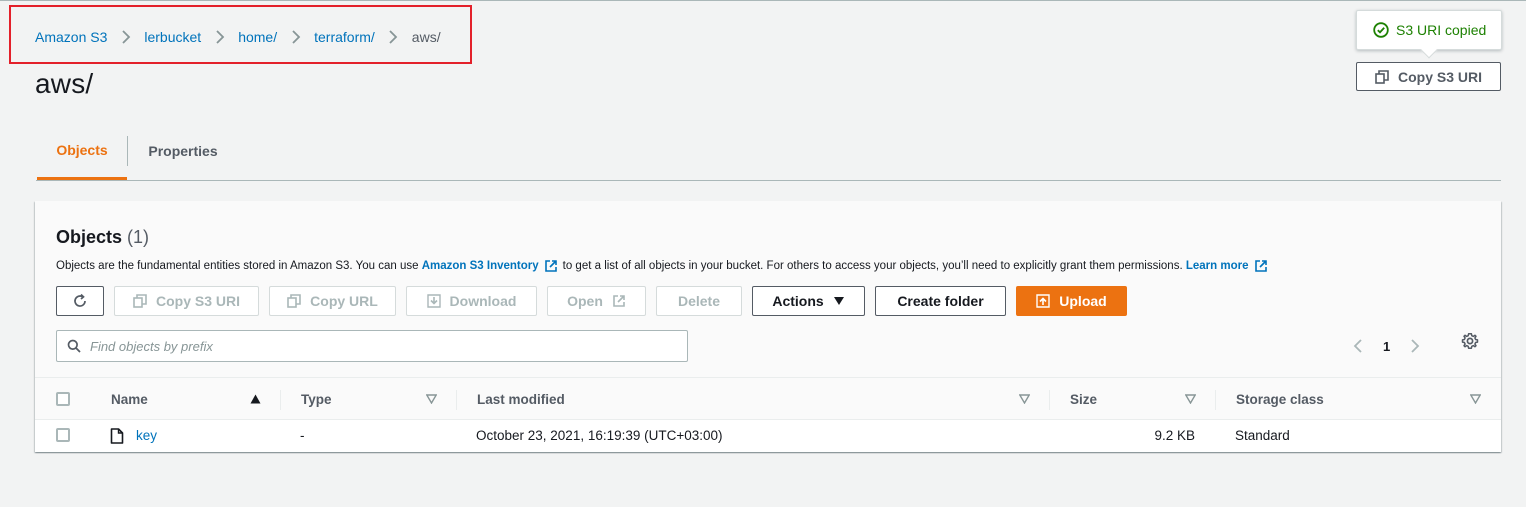  I want to click on copy-s3-uri-button: Copy S3 URI, so click(186, 301).